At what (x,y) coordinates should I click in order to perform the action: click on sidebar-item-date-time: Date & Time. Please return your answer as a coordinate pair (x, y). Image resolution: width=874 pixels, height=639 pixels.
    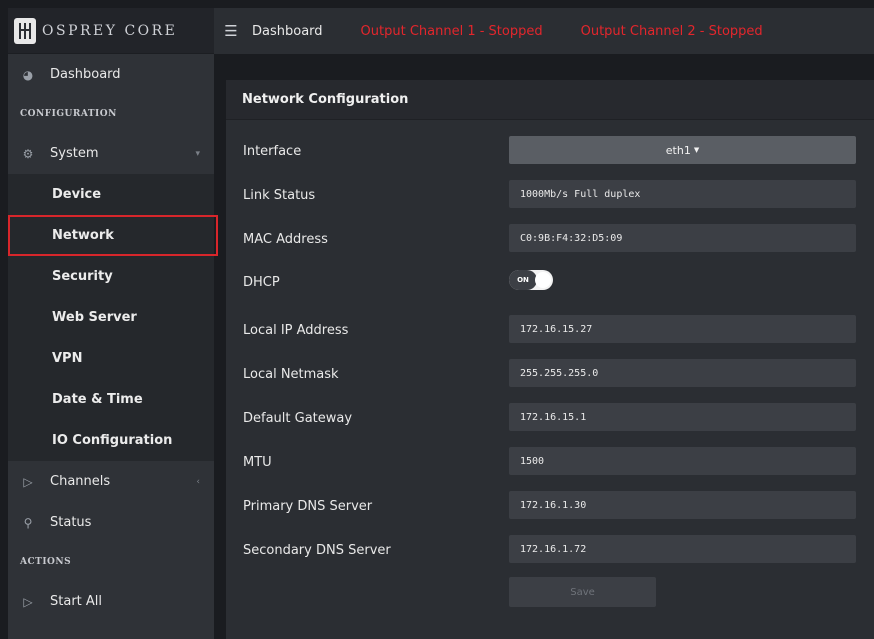
    Looking at the image, I should click on (111, 399).